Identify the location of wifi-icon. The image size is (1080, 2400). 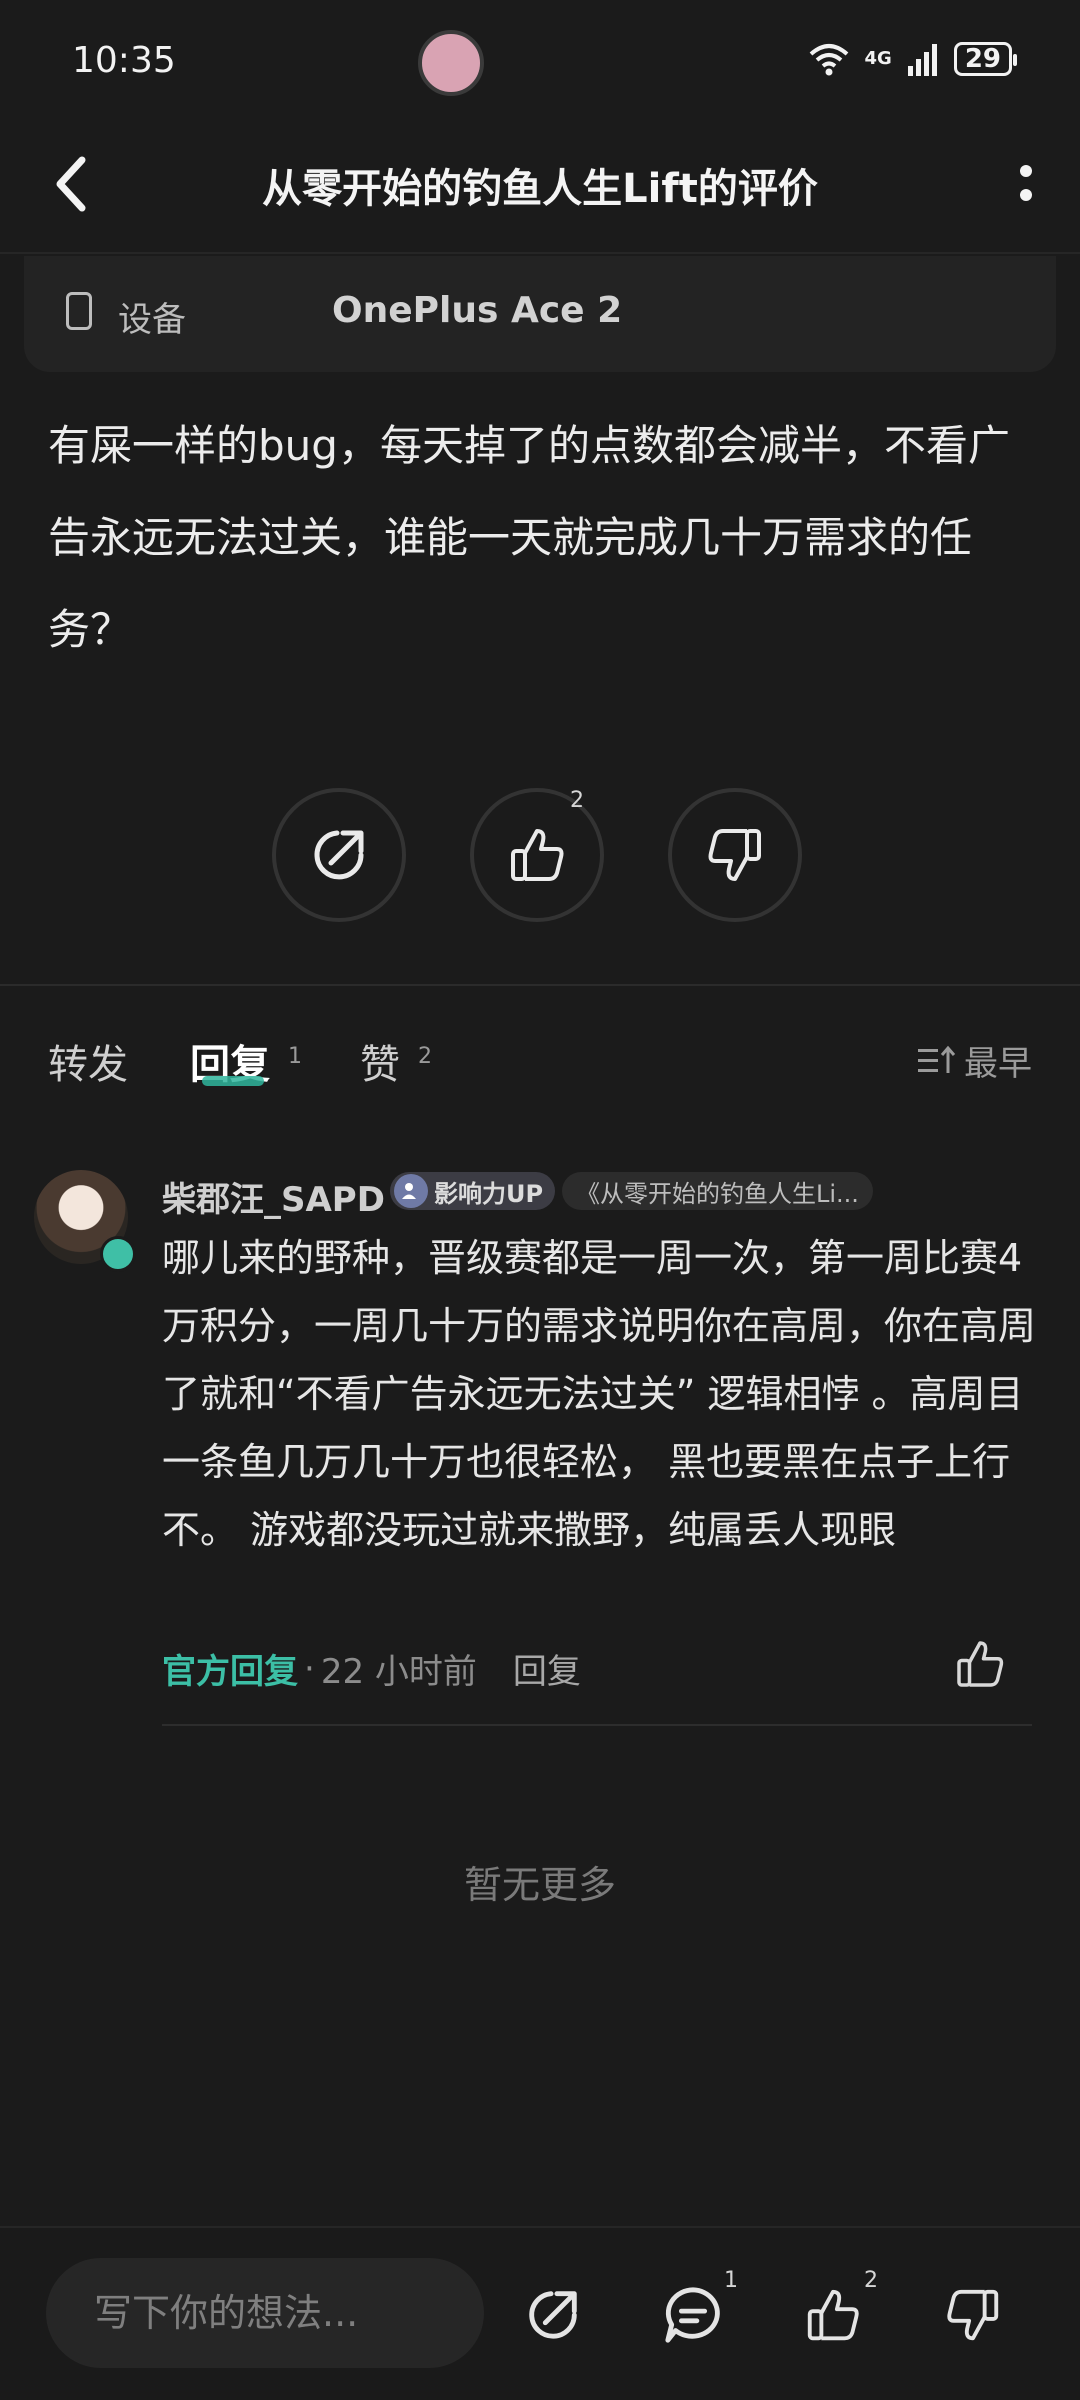
(828, 60).